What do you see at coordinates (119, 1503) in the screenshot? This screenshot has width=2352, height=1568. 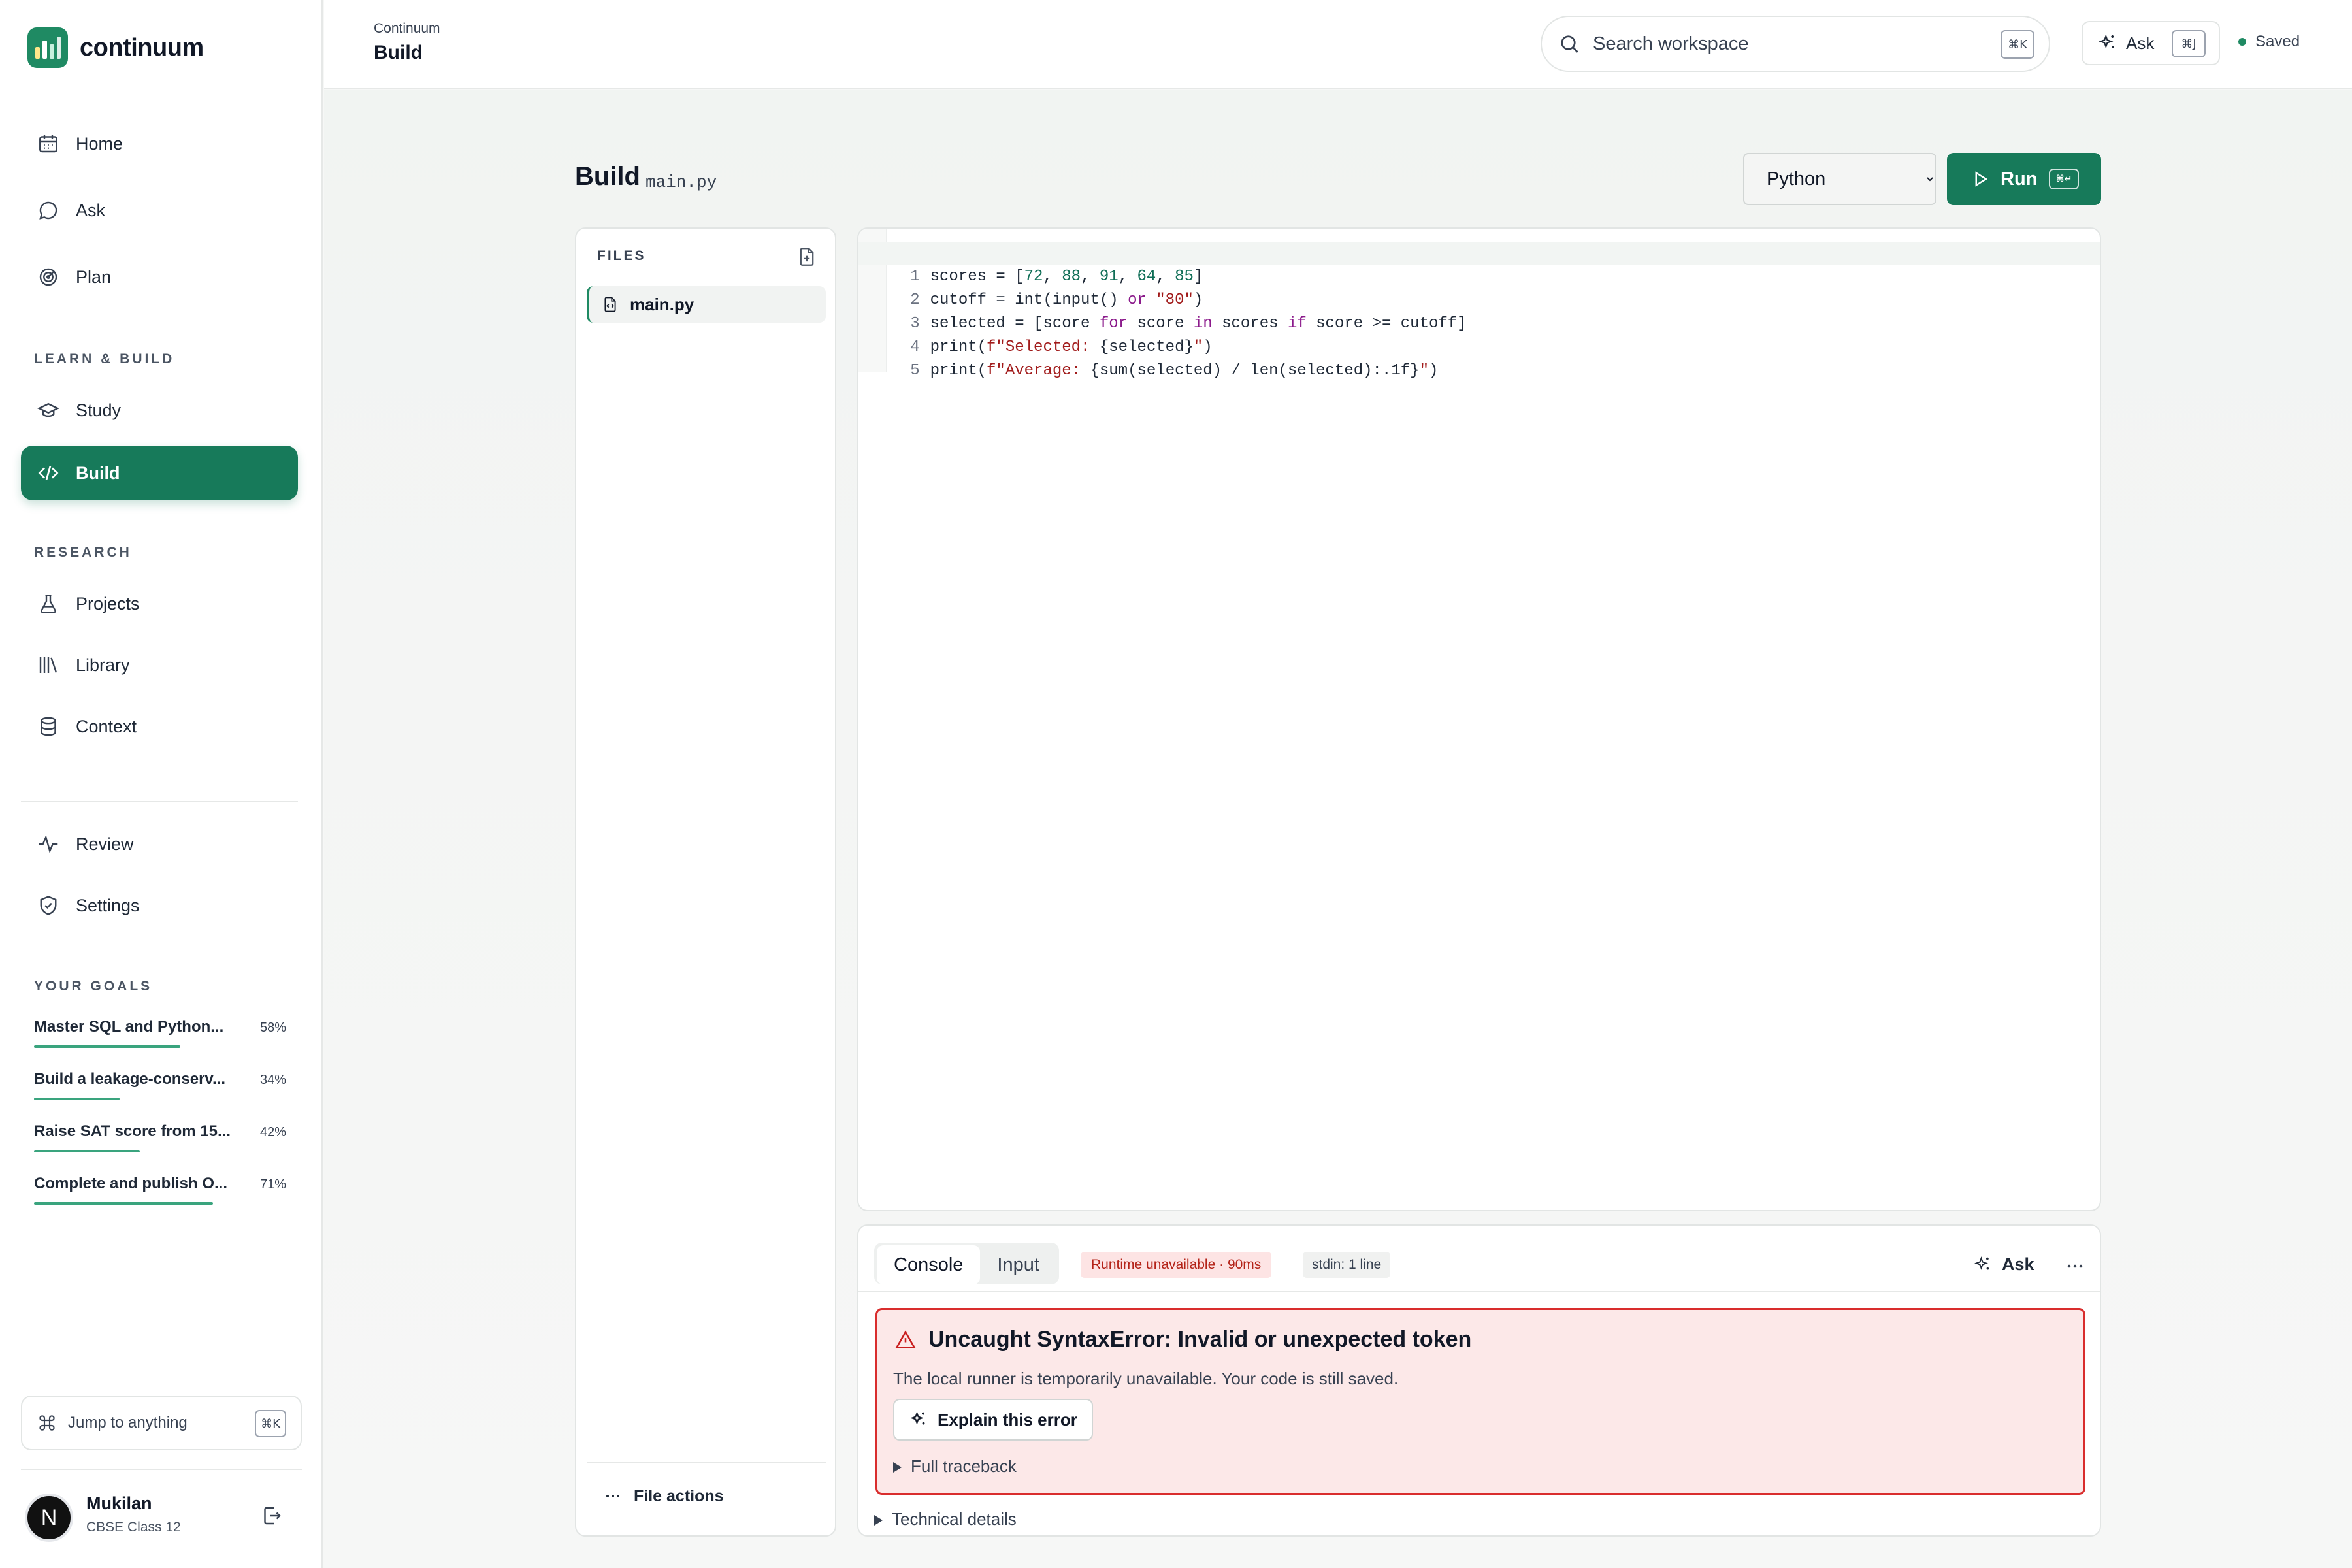 I see `user-name: Mukilan` at bounding box center [119, 1503].